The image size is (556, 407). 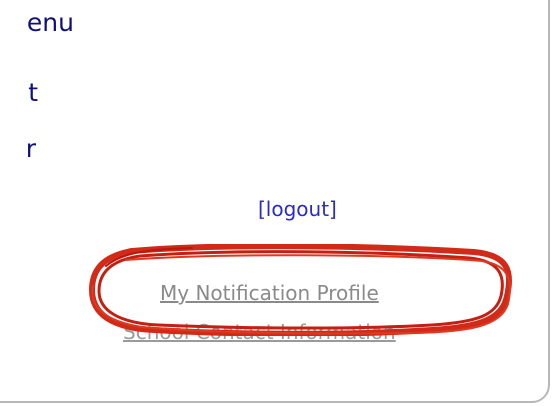 I want to click on menu-item-2: t, so click(x=33, y=92).